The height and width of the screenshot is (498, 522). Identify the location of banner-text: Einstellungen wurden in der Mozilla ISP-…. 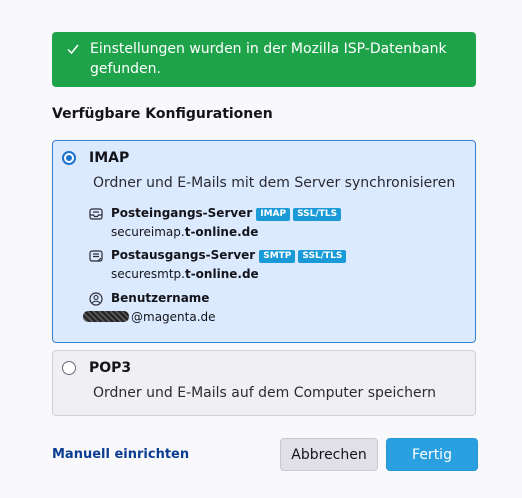
(268, 59).